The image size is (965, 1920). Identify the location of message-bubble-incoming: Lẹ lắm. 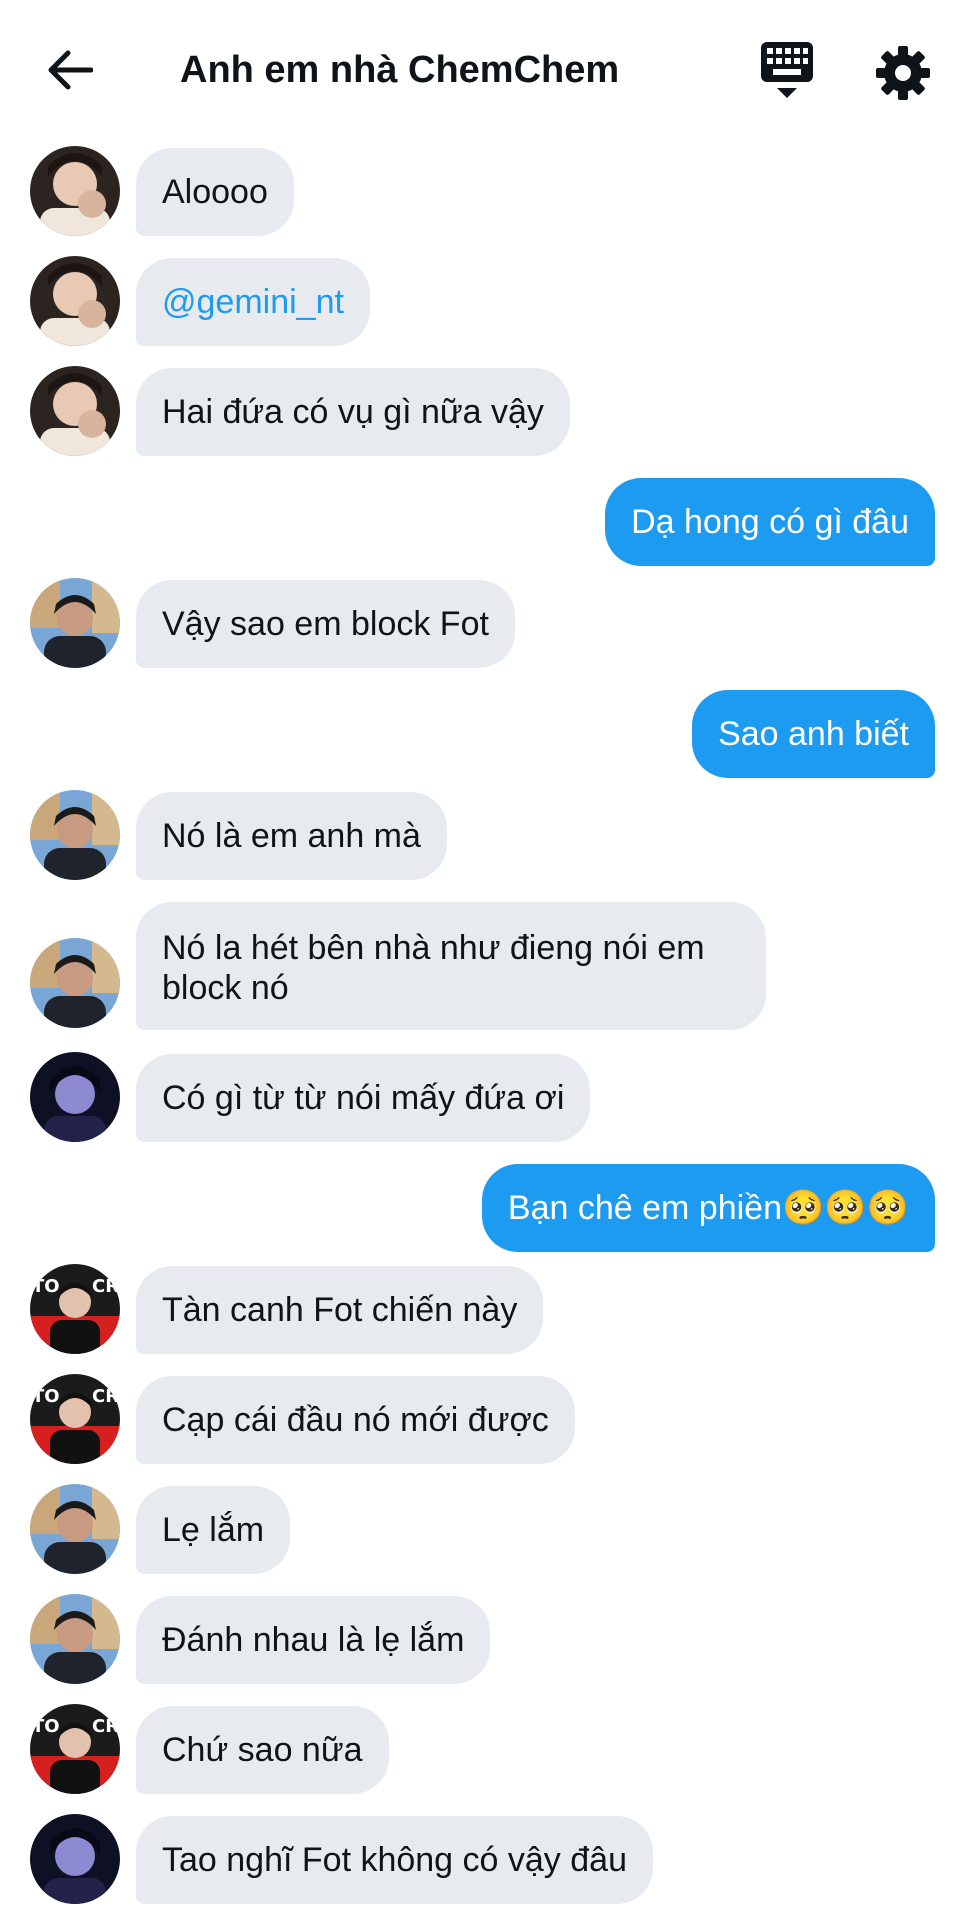
(213, 1530).